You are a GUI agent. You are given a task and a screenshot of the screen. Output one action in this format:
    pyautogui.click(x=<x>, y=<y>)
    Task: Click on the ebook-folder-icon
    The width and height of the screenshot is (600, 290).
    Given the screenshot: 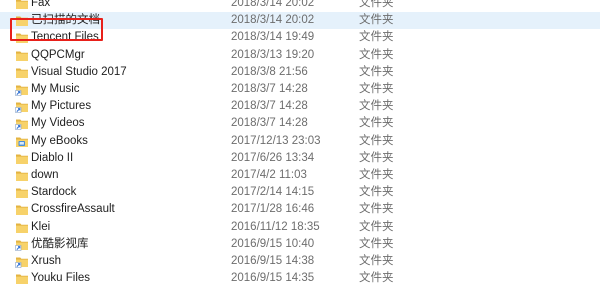 What is the action you would take?
    pyautogui.click(x=22, y=141)
    